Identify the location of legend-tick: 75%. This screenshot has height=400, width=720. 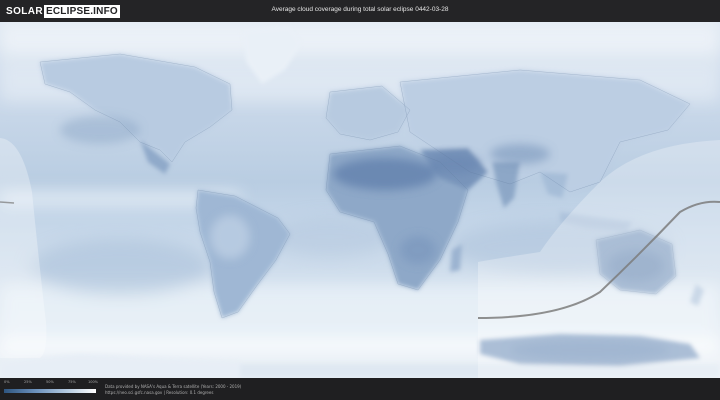
(72, 382).